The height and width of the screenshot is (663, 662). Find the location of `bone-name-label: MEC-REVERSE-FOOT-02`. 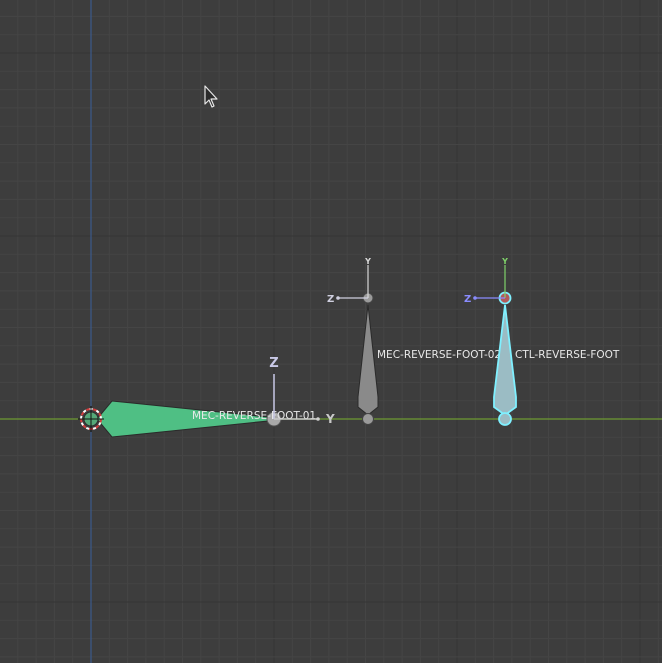

bone-name-label: MEC-REVERSE-FOOT-02 is located at coordinates (439, 355).